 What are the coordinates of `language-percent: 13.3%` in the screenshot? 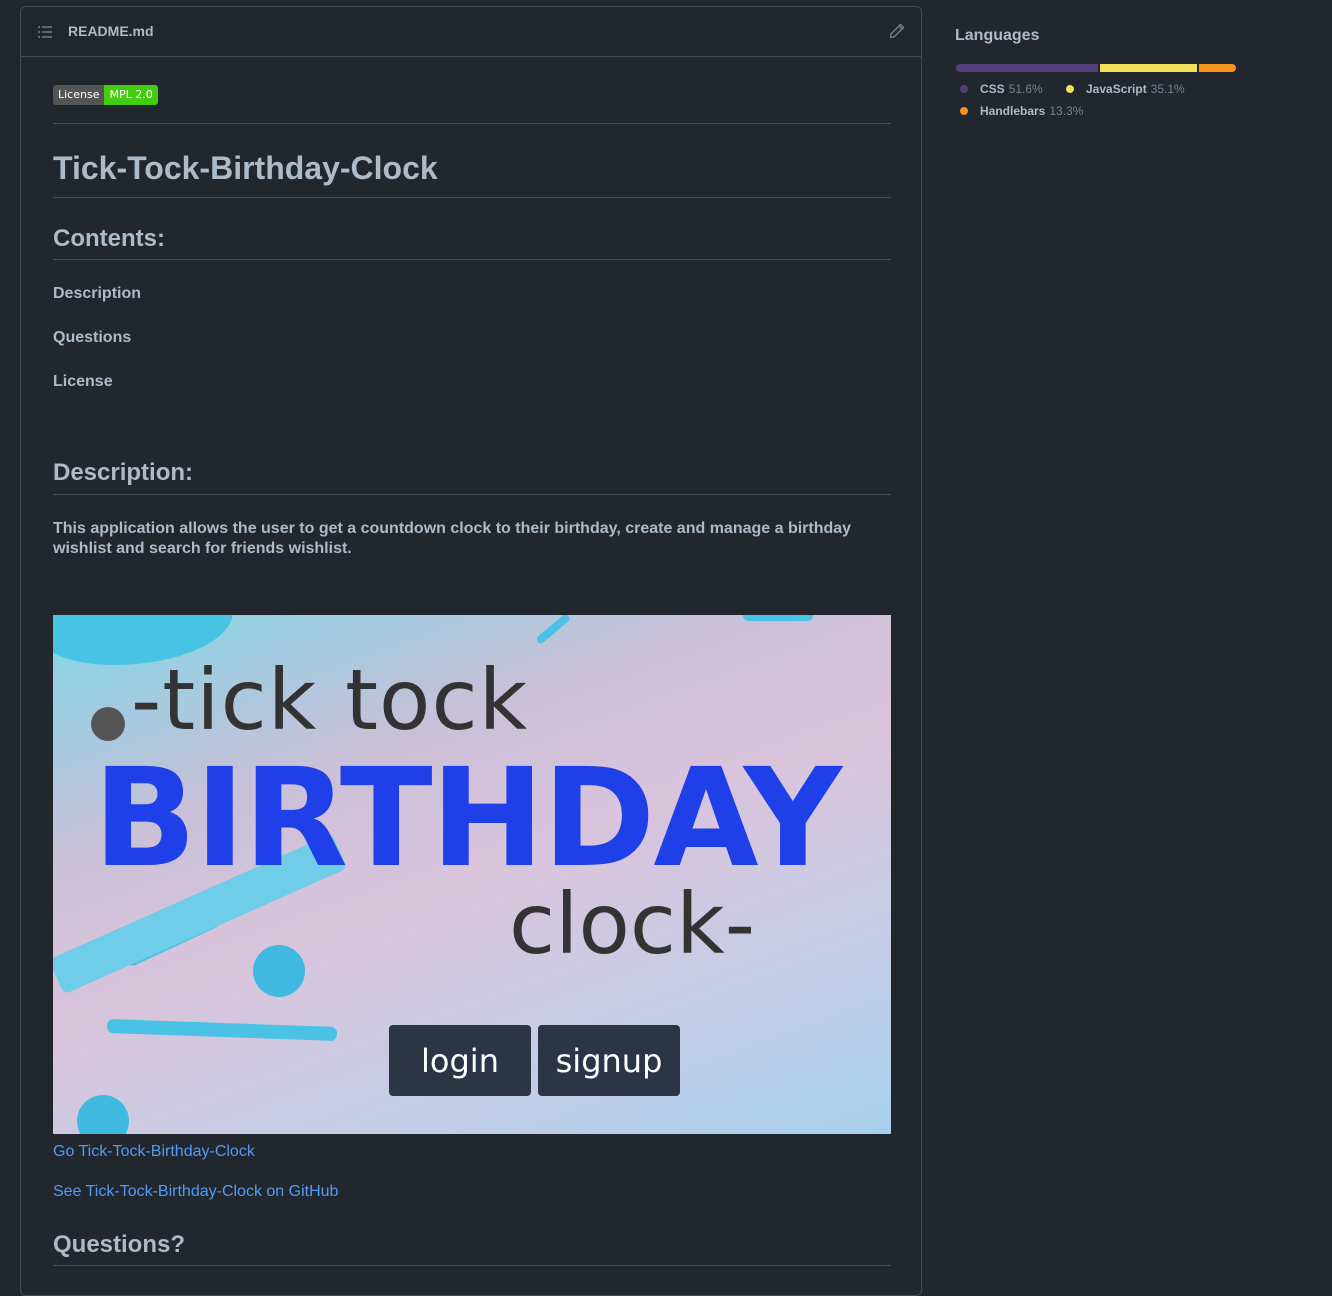 It's located at (1066, 111).